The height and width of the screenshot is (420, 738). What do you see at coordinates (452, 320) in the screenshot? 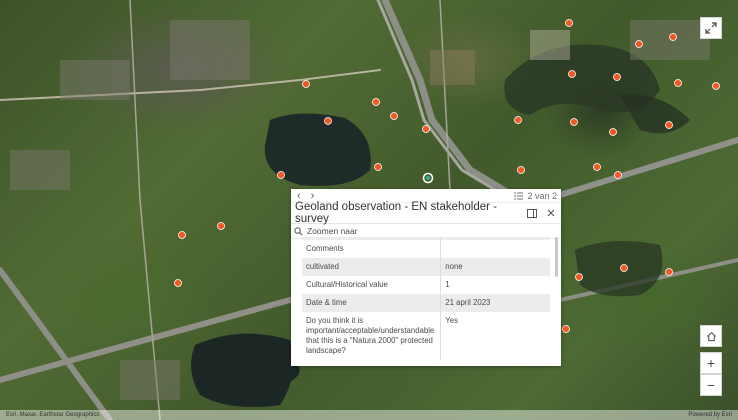
I see `field-value: Yes` at bounding box center [452, 320].